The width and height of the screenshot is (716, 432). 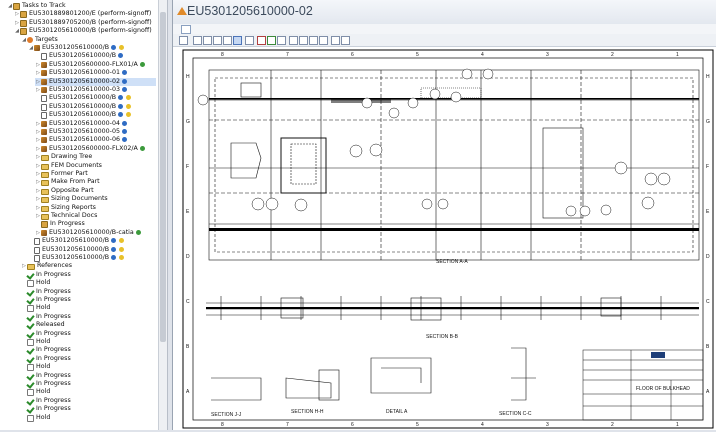 I want to click on tree-item: ▷ References, so click(x=88, y=266).